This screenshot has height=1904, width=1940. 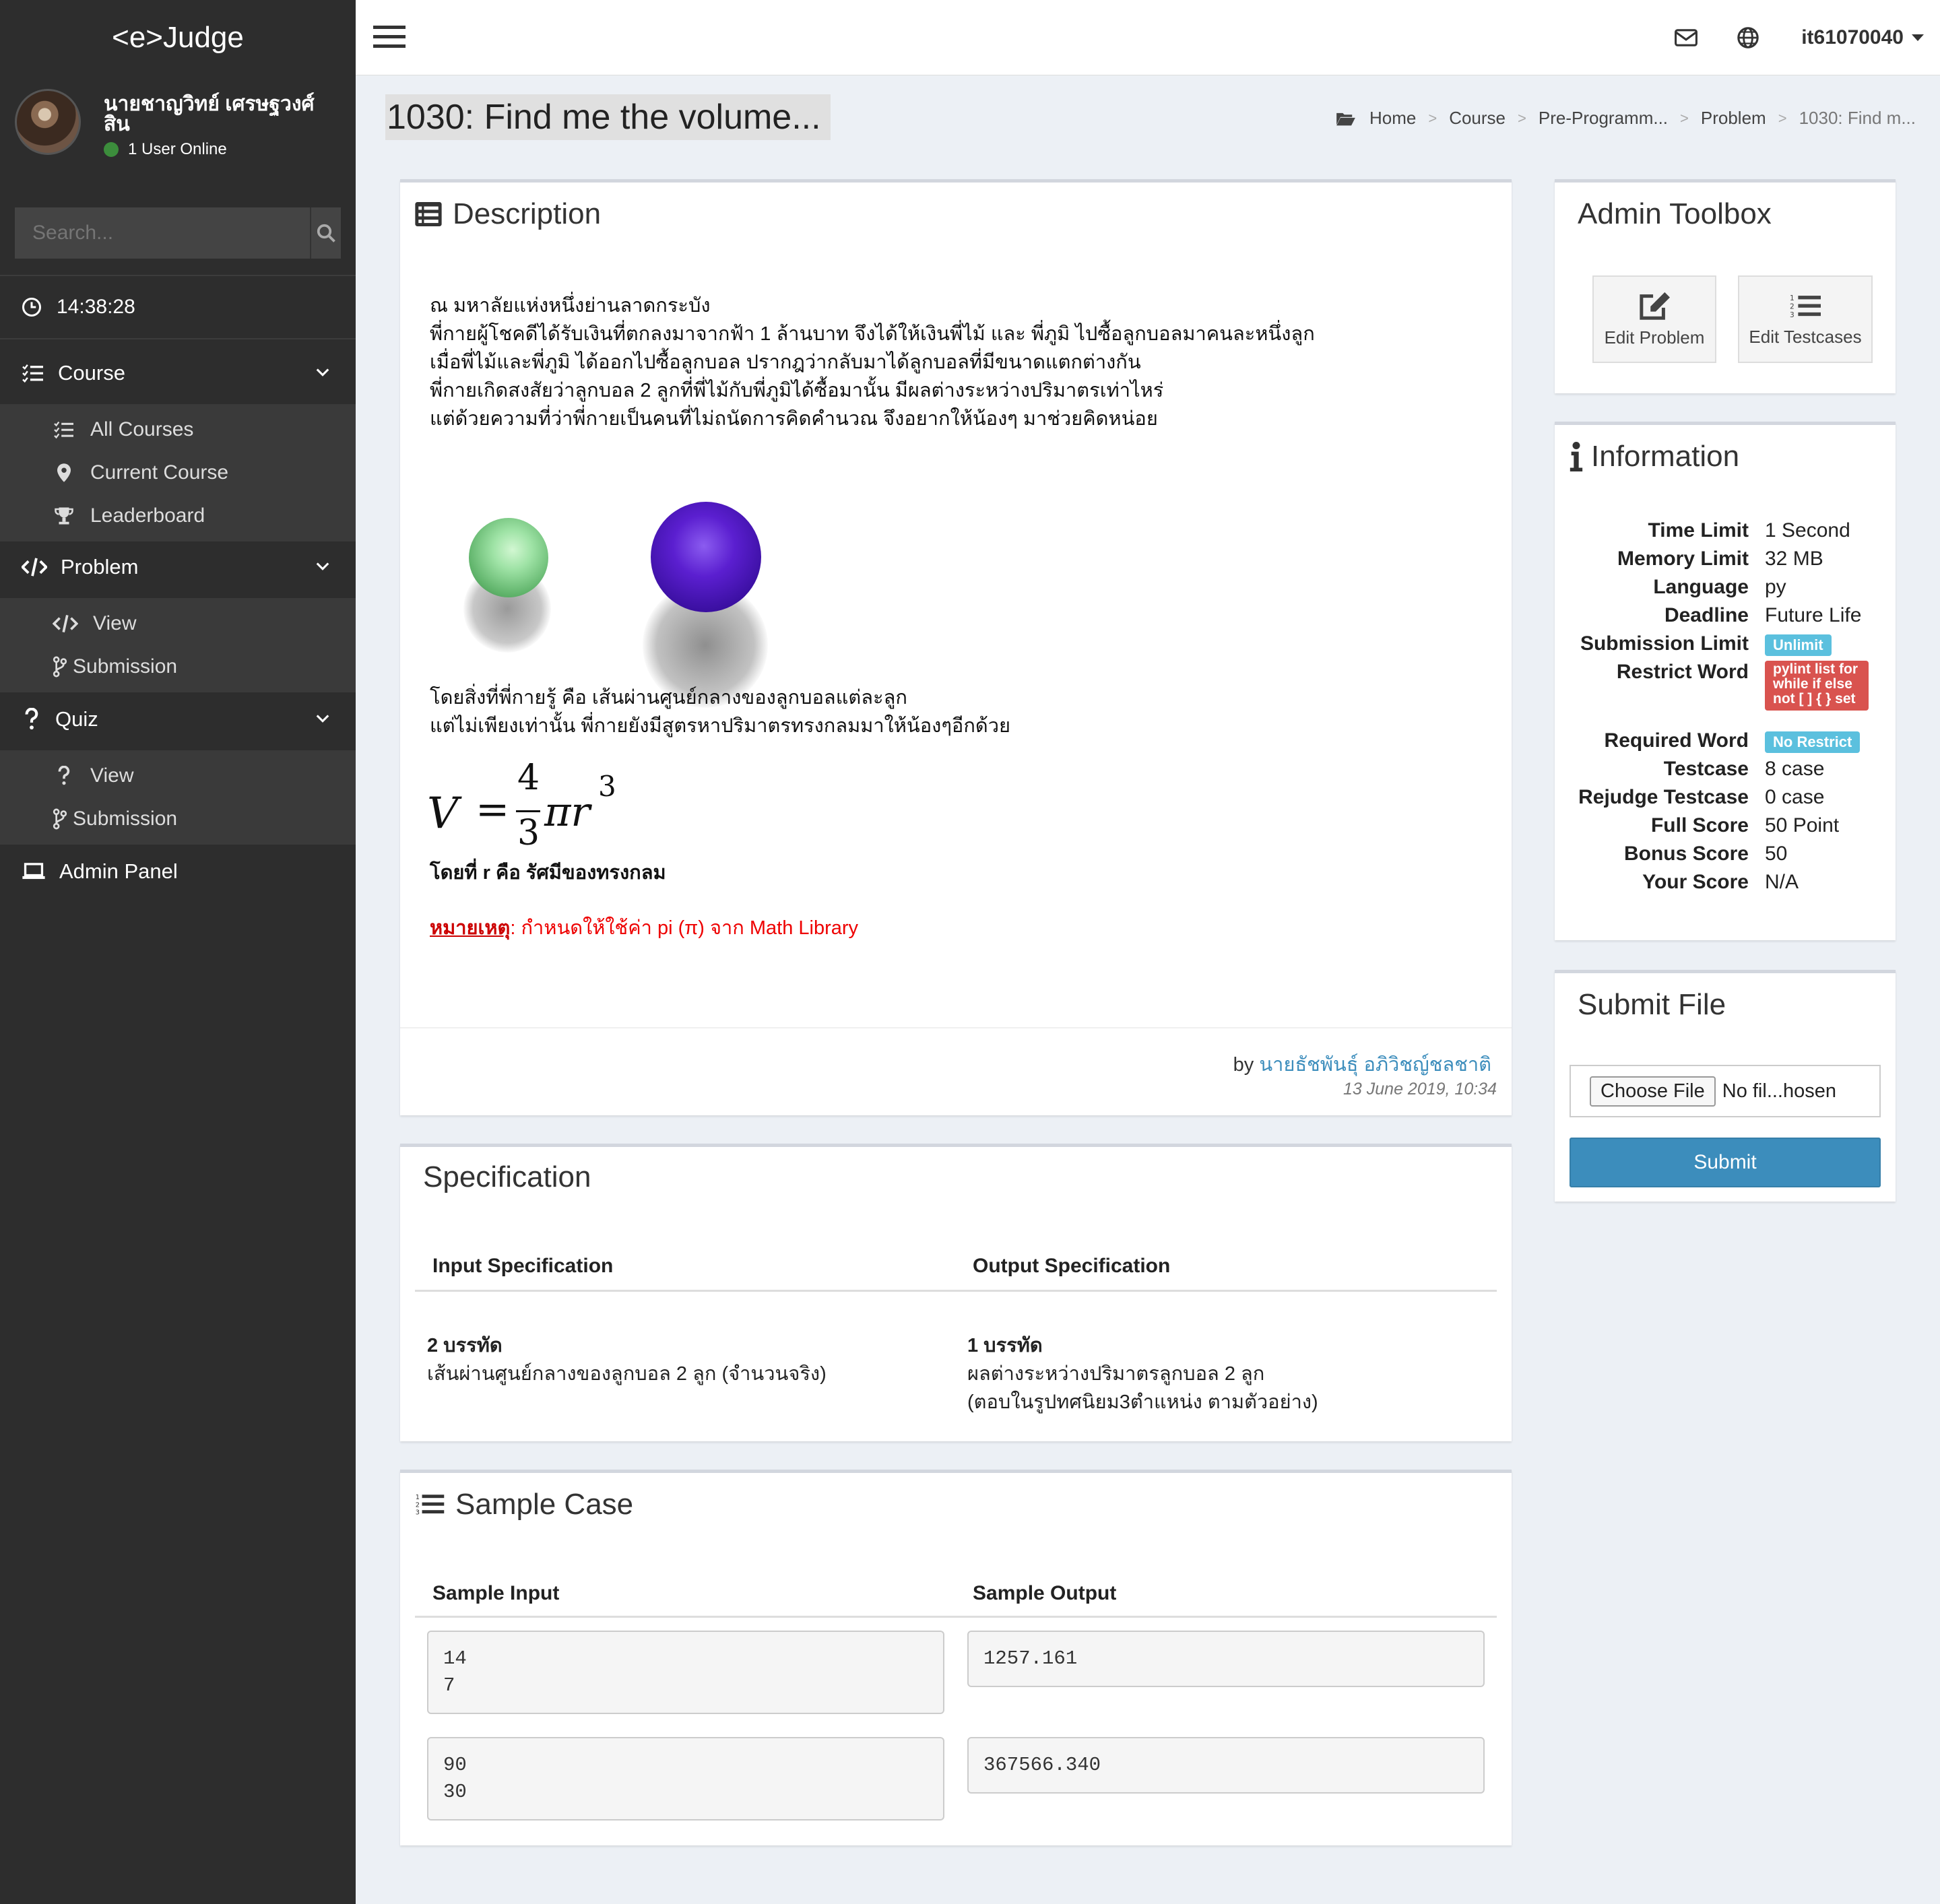 What do you see at coordinates (112, 149) in the screenshot?
I see `online-dot-icon` at bounding box center [112, 149].